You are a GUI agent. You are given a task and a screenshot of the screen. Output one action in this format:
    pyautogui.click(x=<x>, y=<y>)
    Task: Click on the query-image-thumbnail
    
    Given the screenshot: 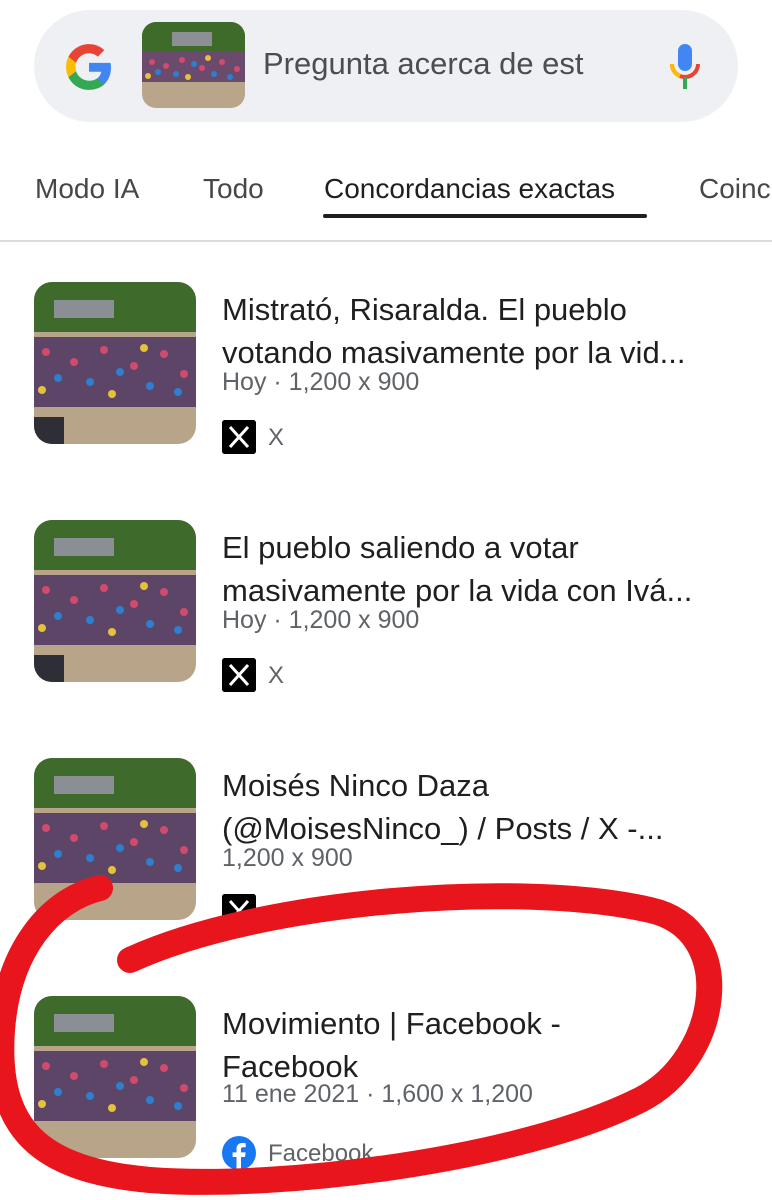 What is the action you would take?
    pyautogui.click(x=193, y=65)
    